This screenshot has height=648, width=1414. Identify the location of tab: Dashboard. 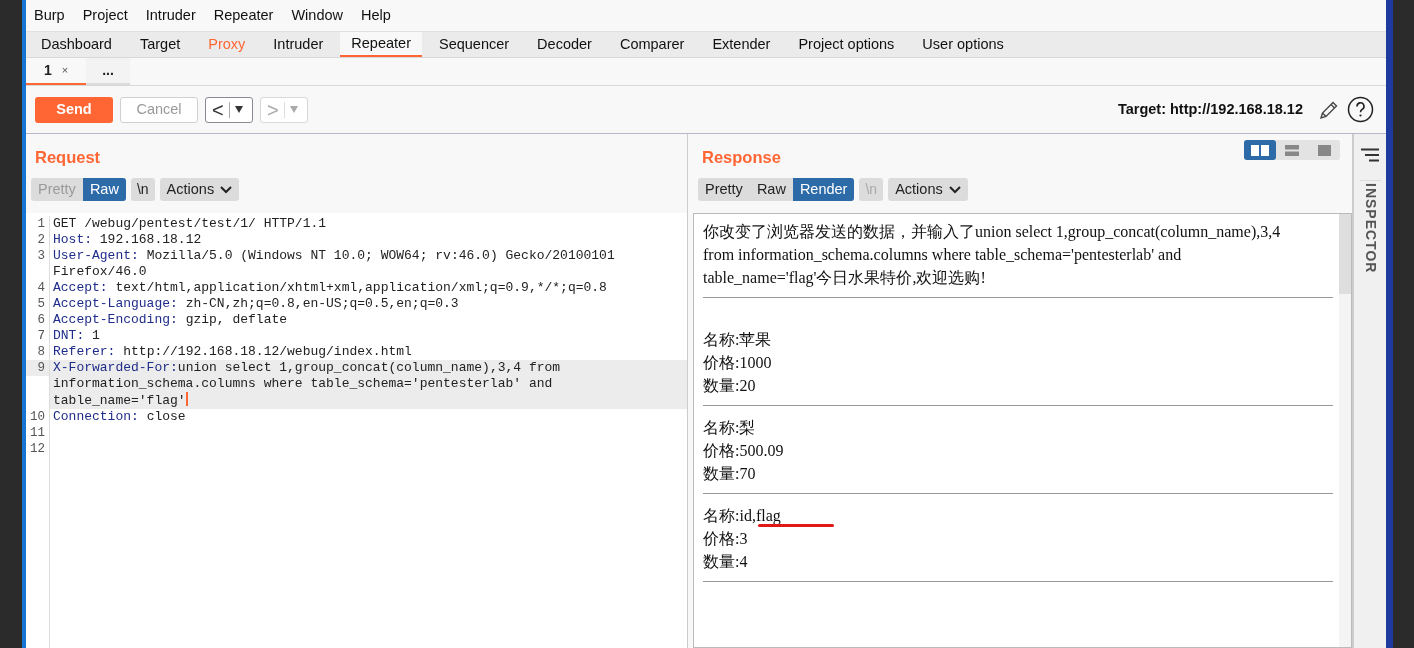
(76, 44).